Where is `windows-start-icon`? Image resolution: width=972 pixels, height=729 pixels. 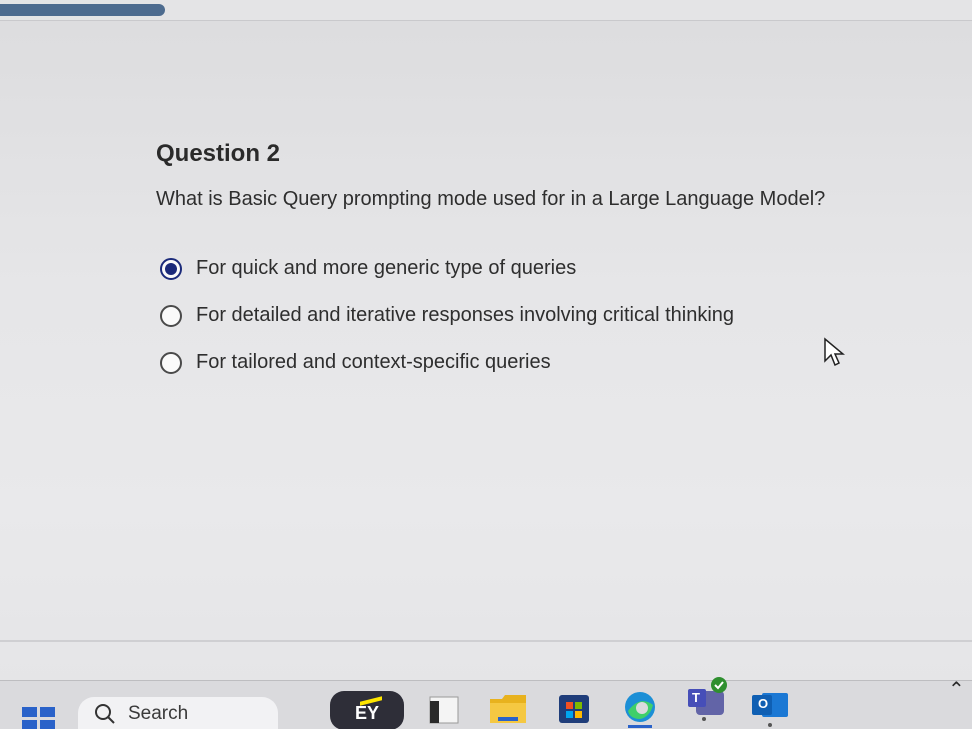
windows-start-icon is located at coordinates (39, 718).